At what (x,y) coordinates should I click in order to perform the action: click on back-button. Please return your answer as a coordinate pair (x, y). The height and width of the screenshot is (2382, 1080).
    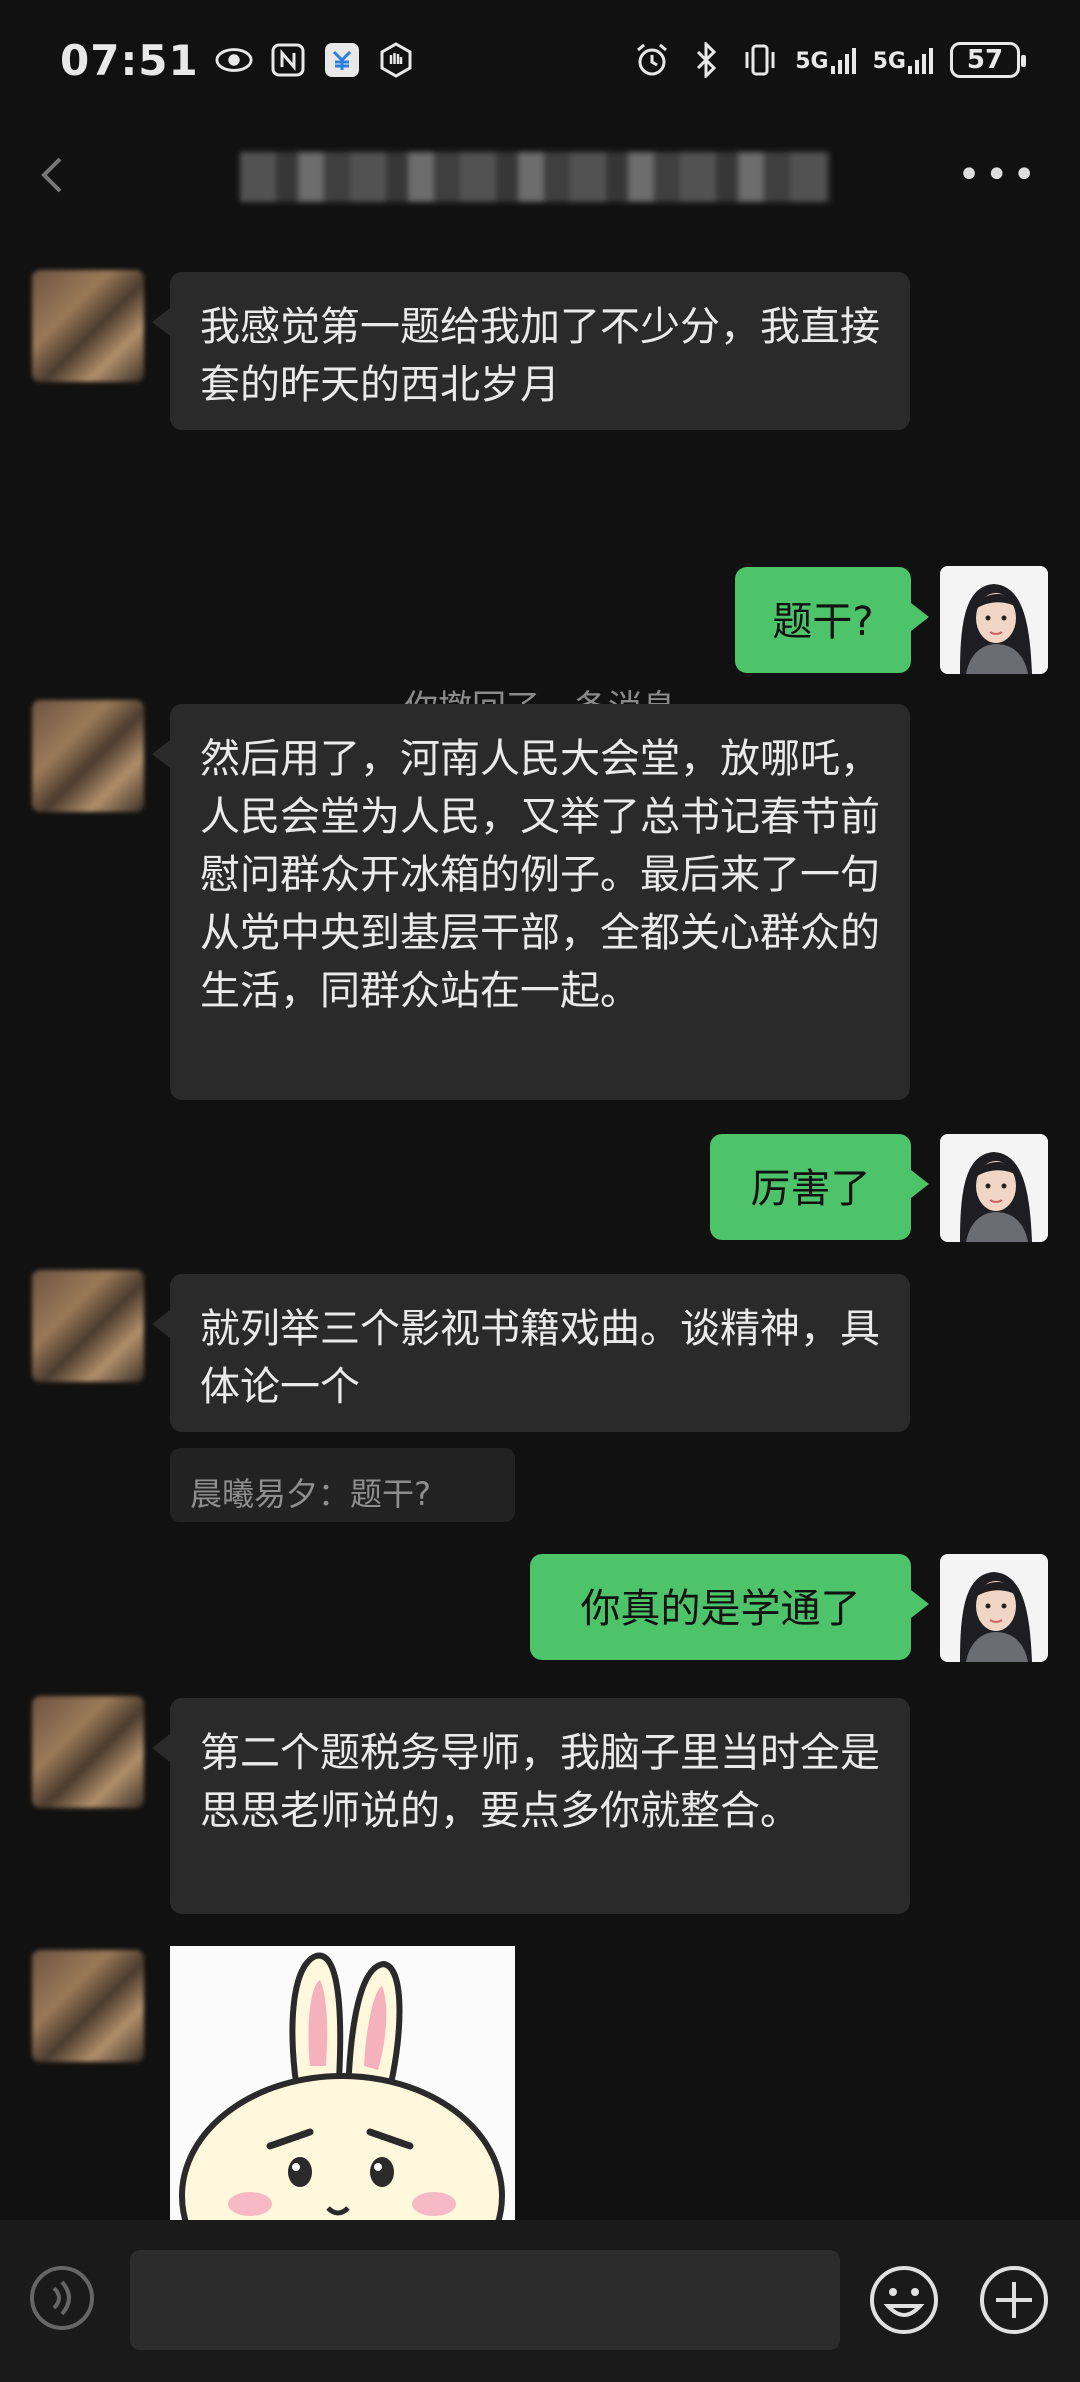
    Looking at the image, I should click on (62, 175).